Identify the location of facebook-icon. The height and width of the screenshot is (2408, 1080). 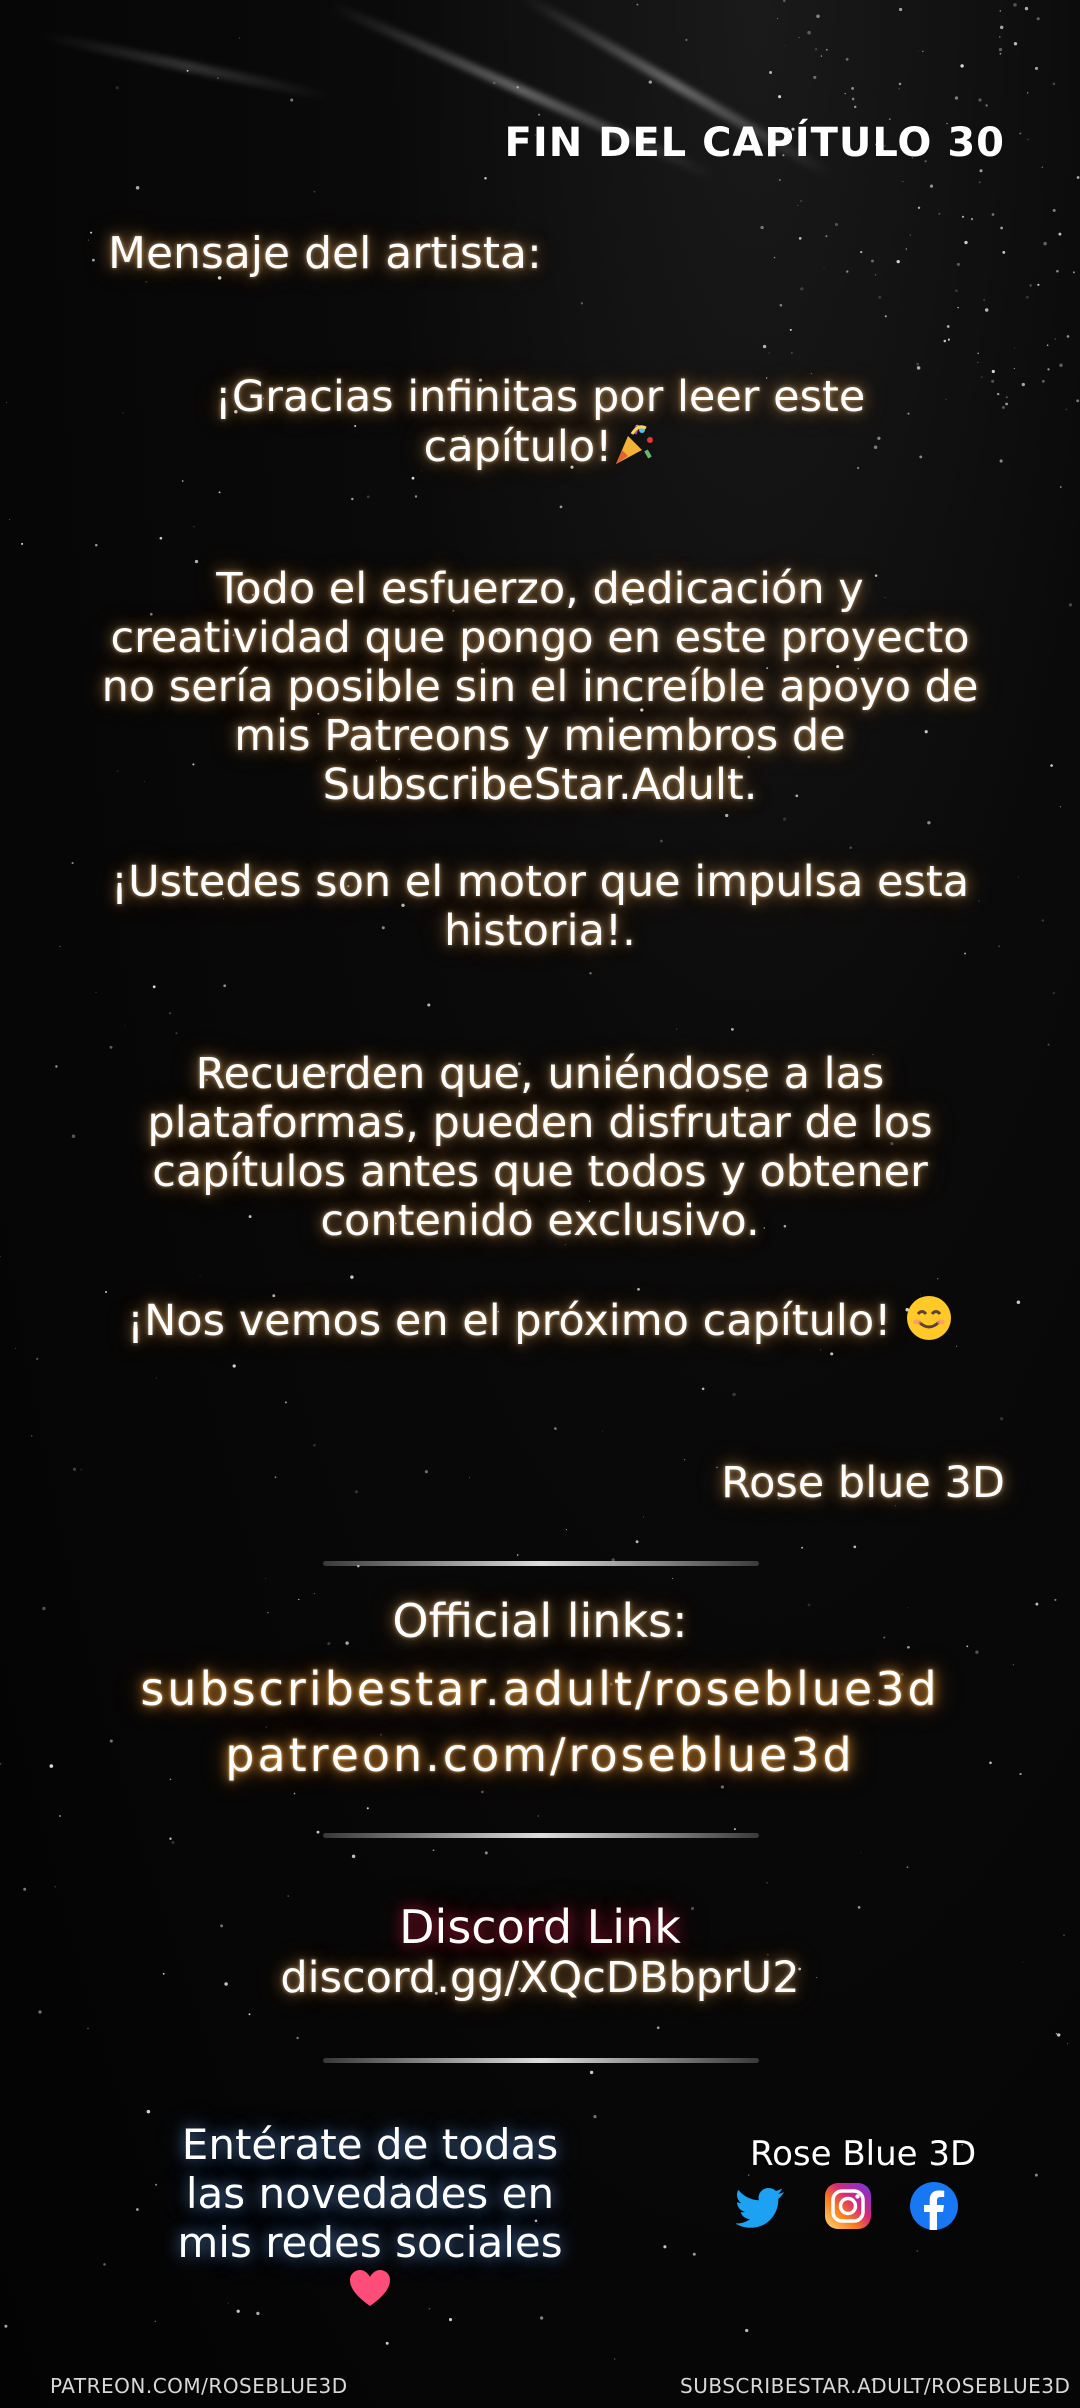
(934, 2206).